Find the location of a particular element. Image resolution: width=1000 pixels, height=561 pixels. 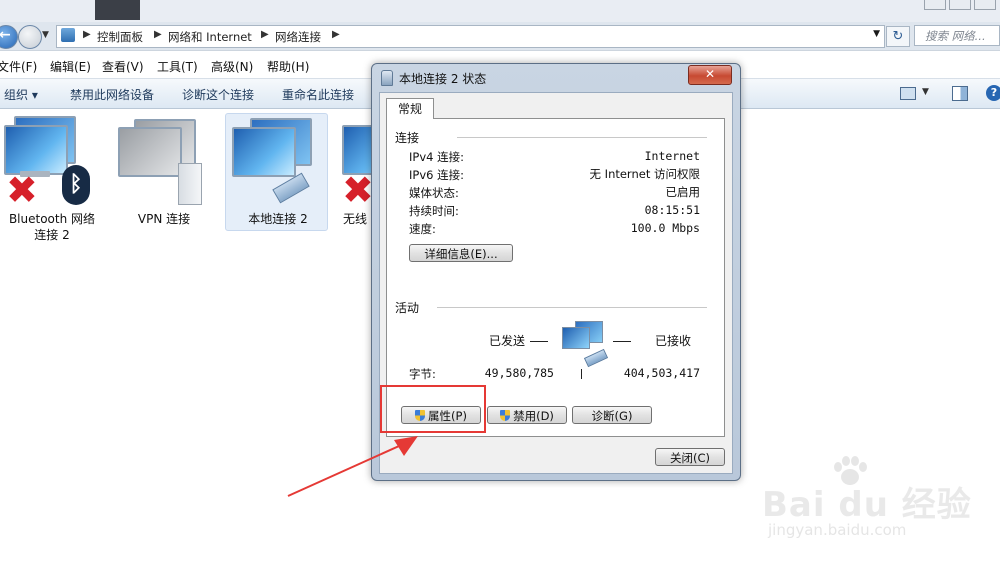

connection-label-line2: 连接 2 is located at coordinates (52, 235).